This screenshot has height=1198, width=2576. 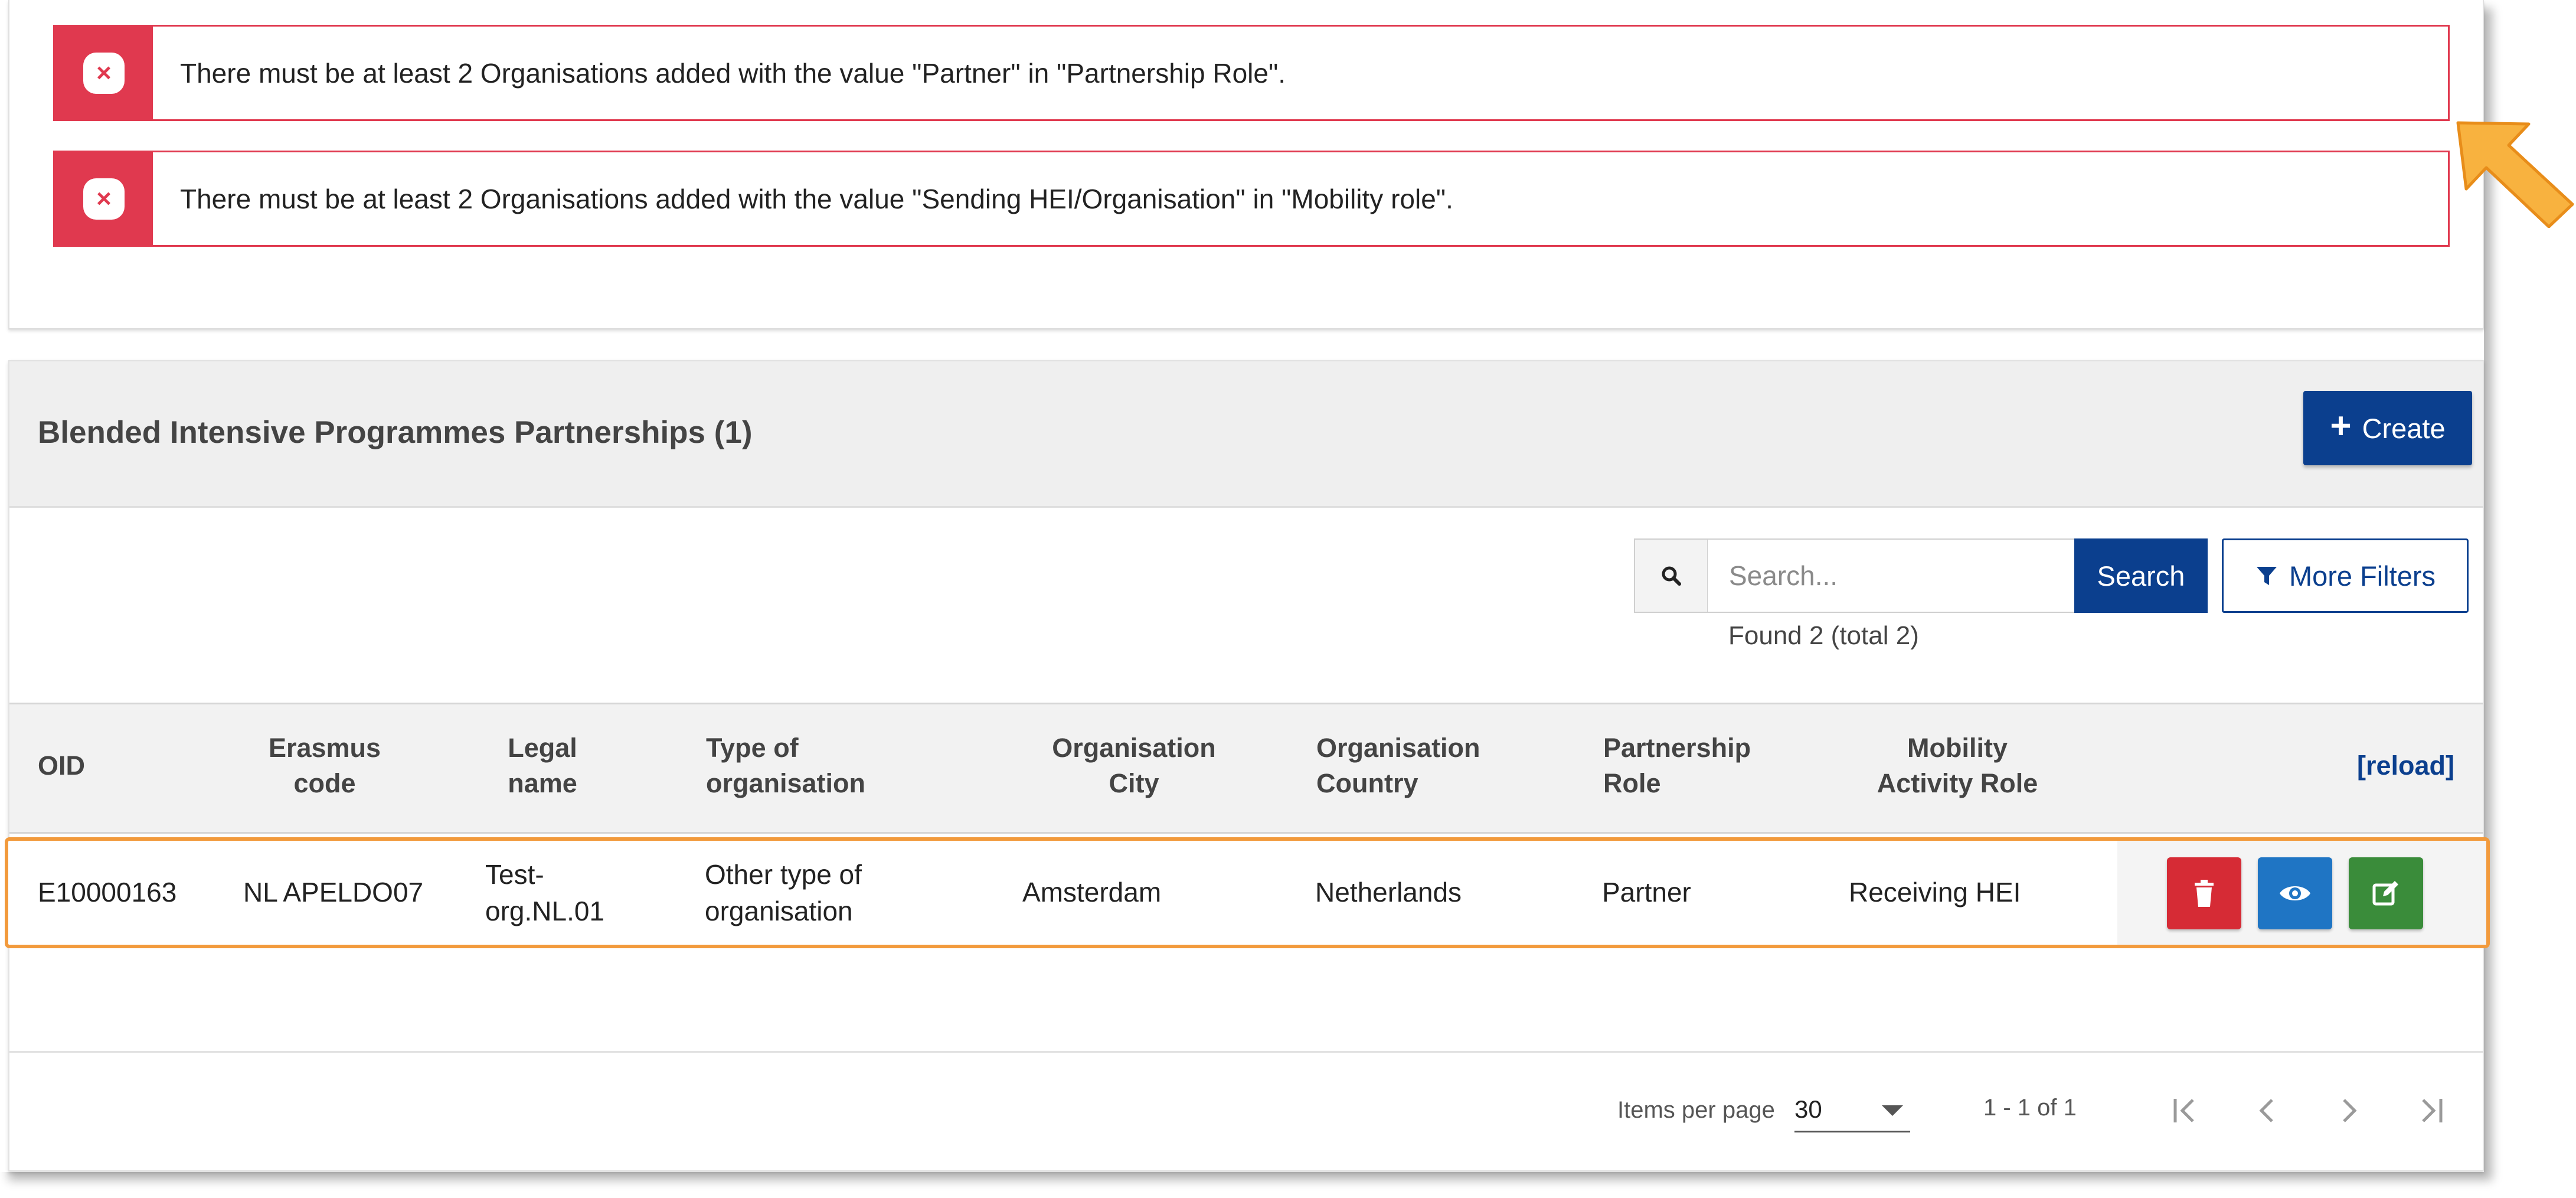 I want to click on column-header-line: Partnership, so click(x=1677, y=748).